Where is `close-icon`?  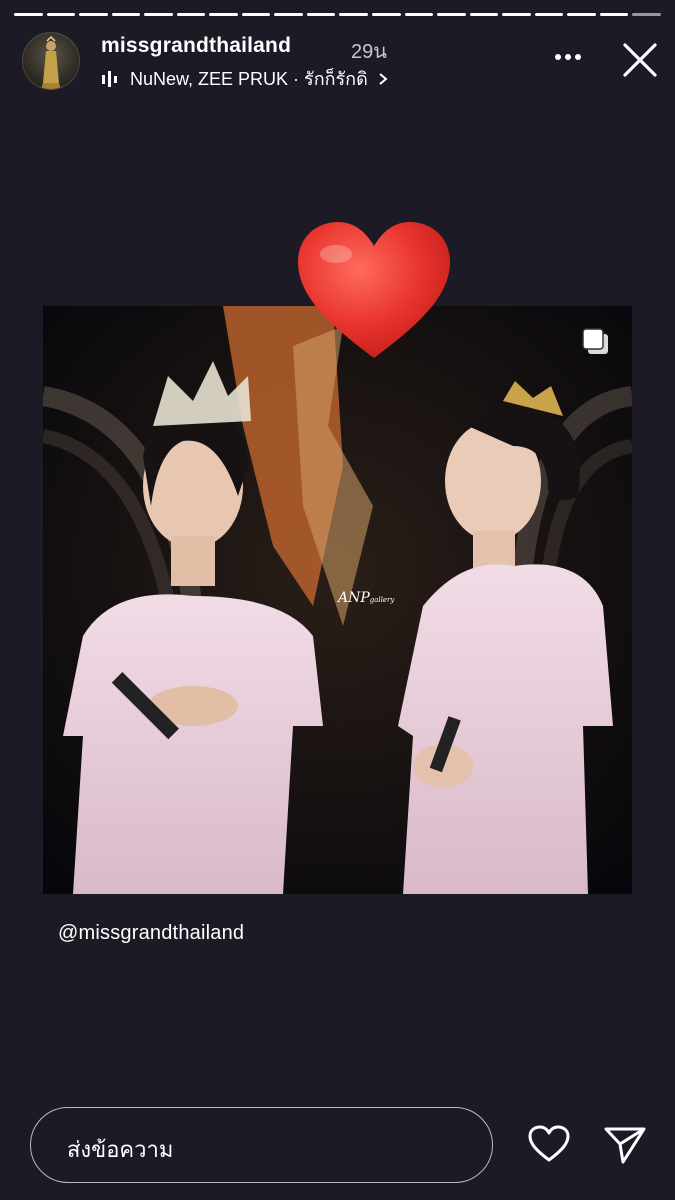 close-icon is located at coordinates (640, 60).